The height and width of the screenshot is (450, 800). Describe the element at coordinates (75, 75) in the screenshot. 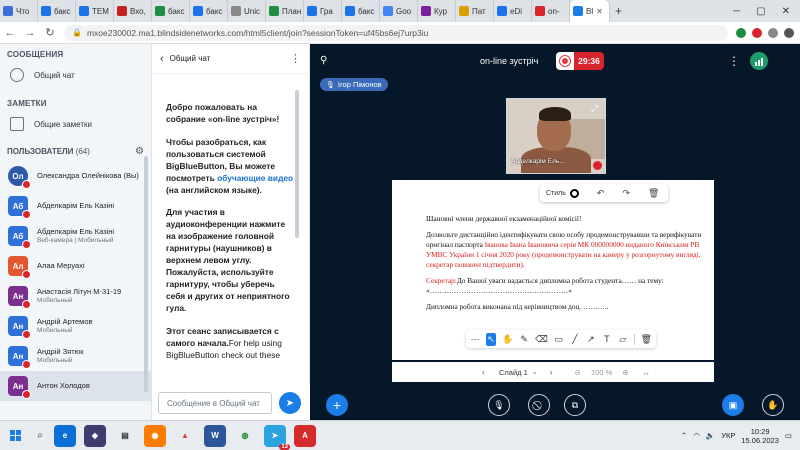

I see `public-chat-item: Общий чат` at that location.